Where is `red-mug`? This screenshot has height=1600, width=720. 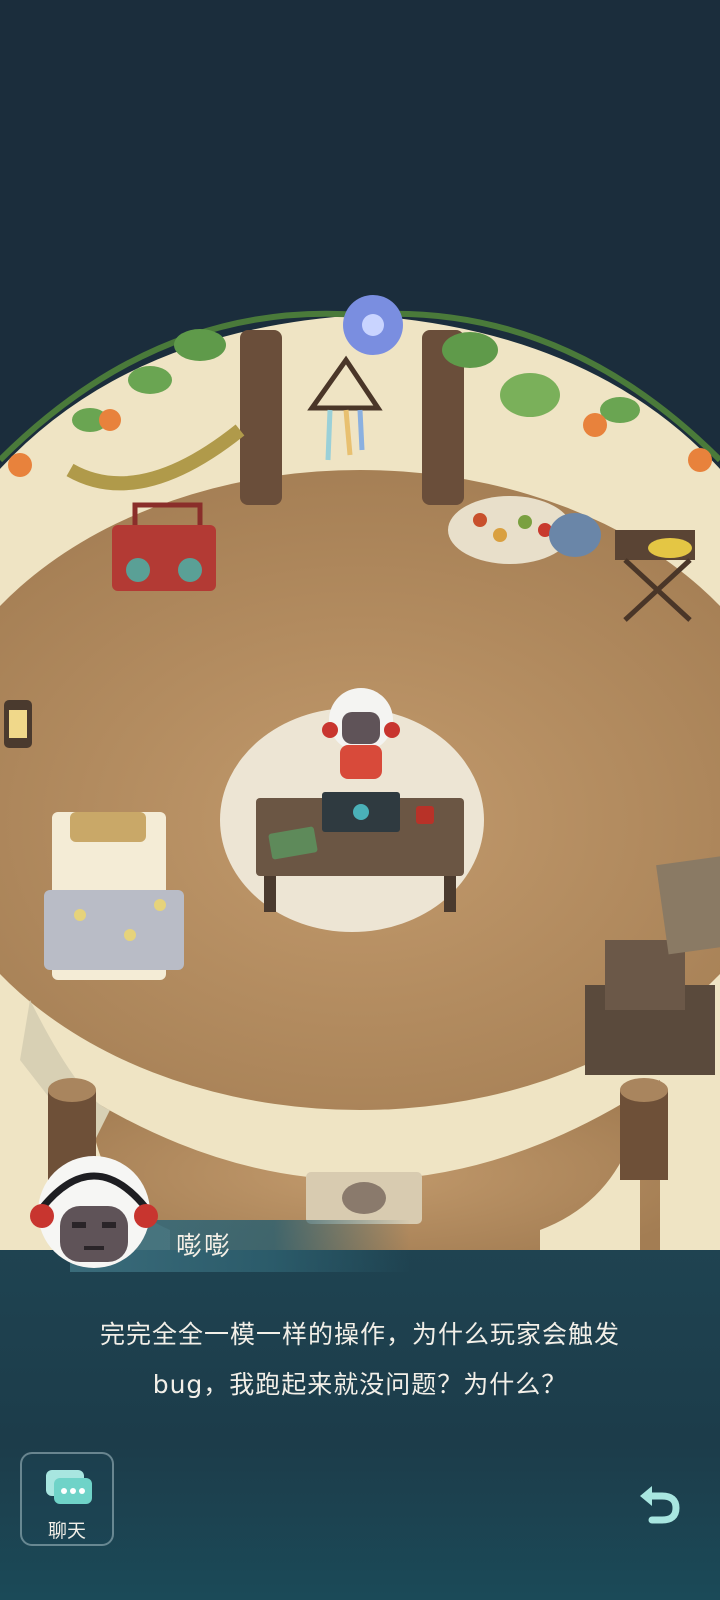
red-mug is located at coordinates (425, 815).